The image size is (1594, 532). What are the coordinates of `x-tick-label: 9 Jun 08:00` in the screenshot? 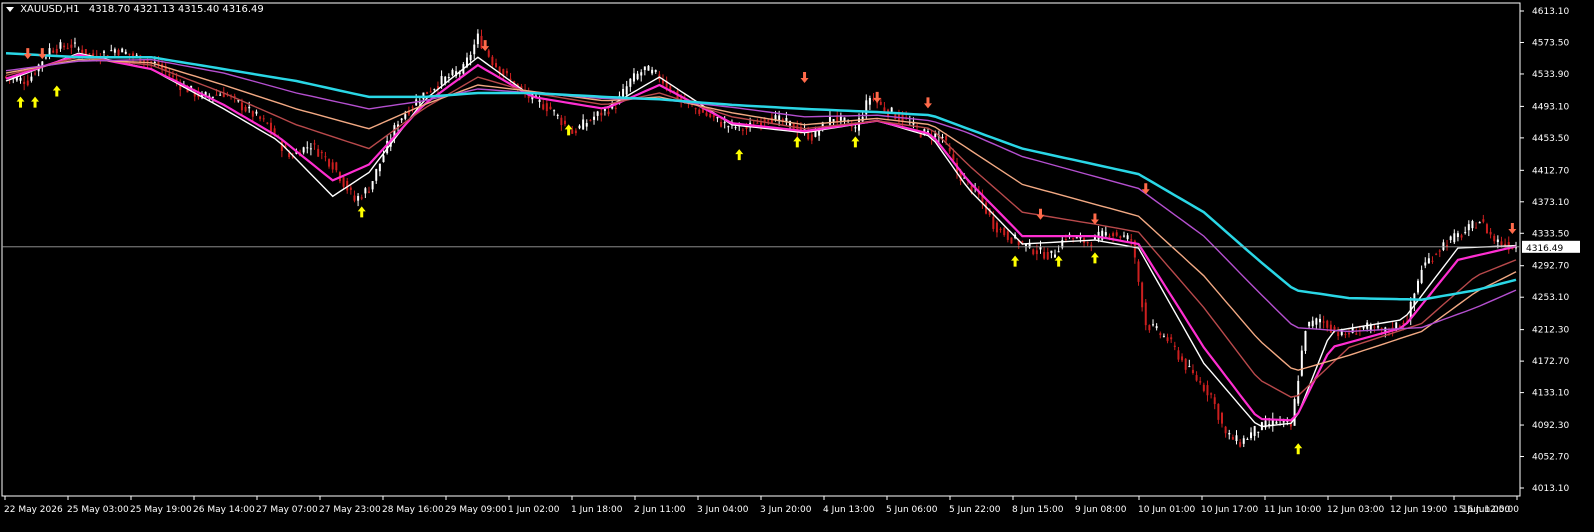 It's located at (1101, 510).